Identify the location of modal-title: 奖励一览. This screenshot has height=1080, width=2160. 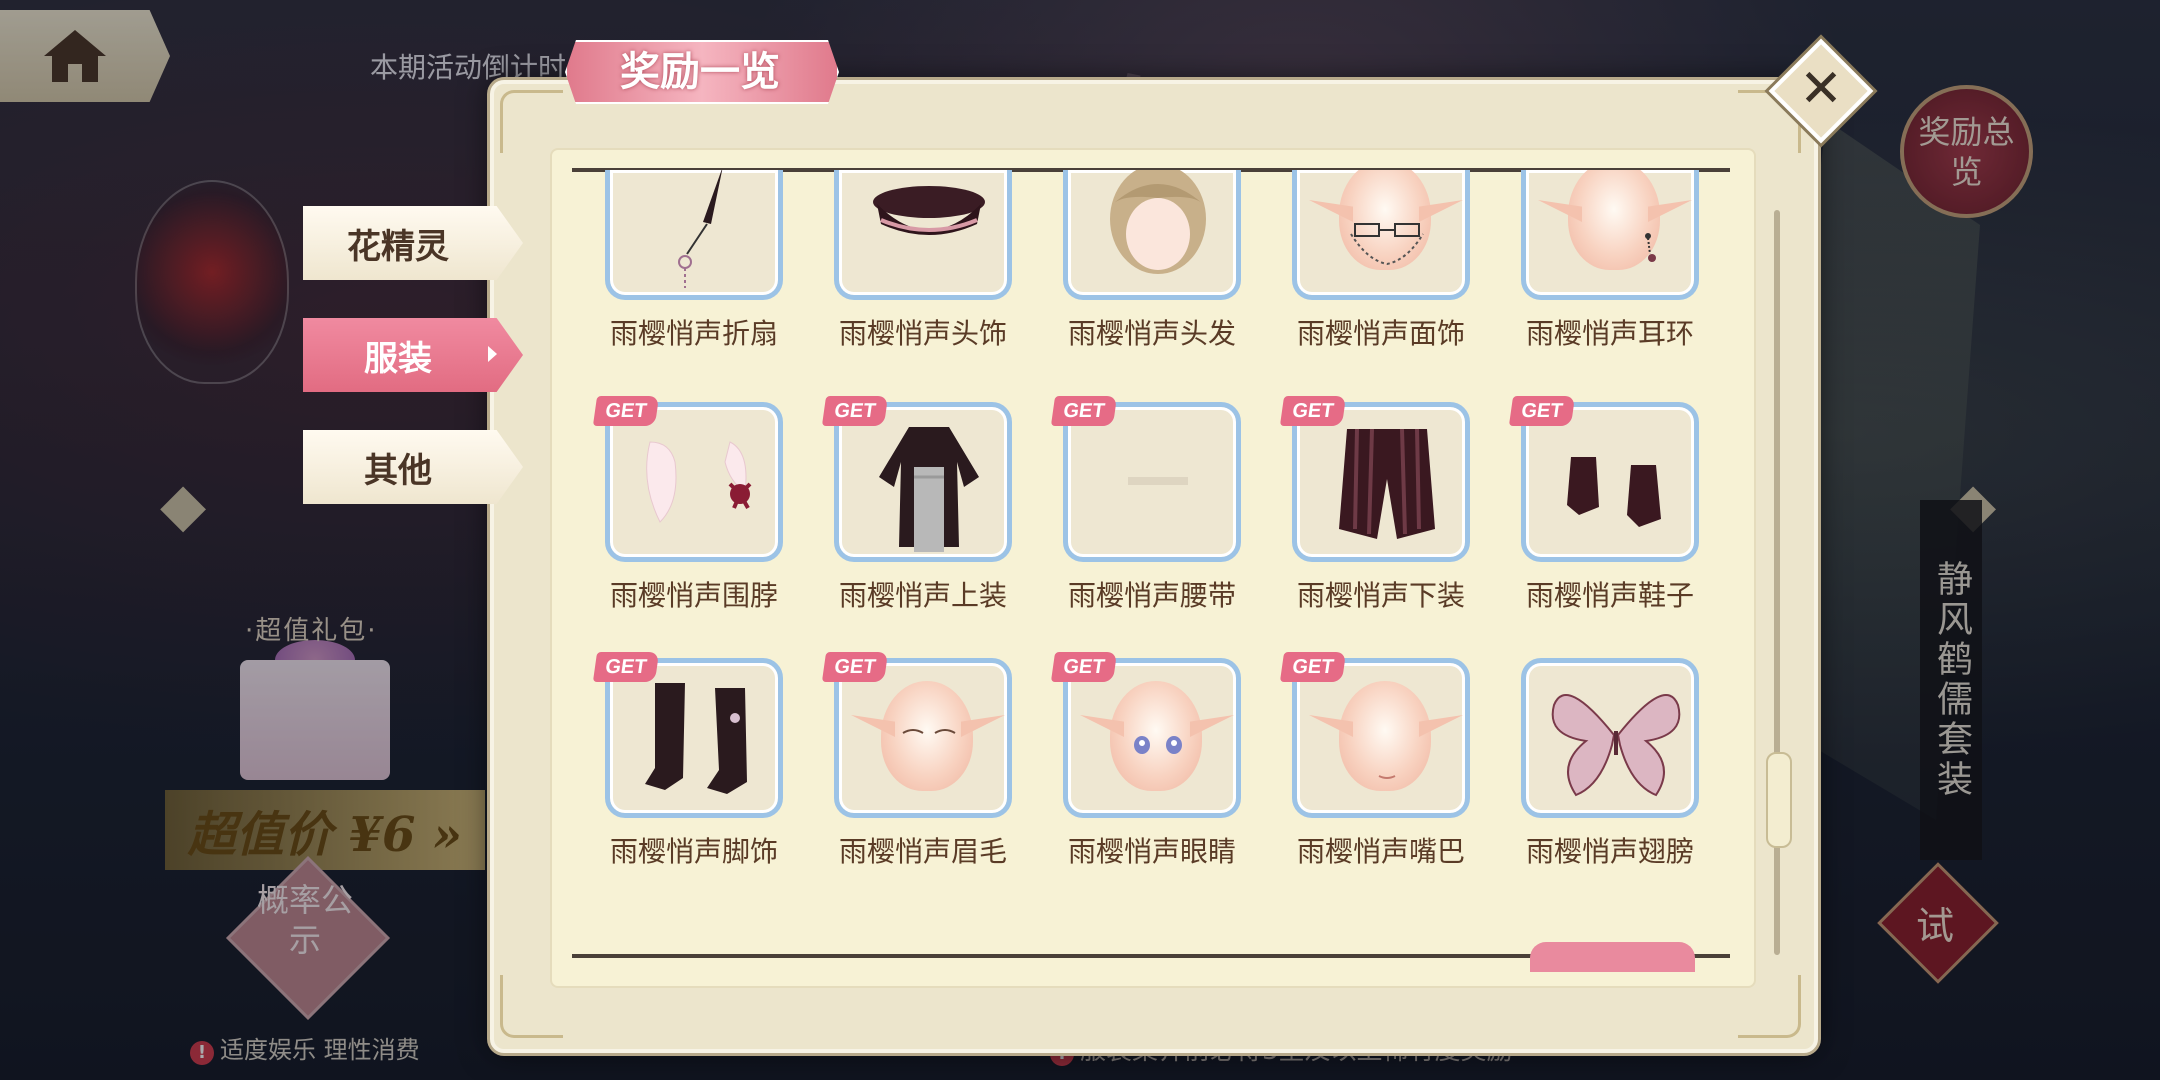
(700, 71).